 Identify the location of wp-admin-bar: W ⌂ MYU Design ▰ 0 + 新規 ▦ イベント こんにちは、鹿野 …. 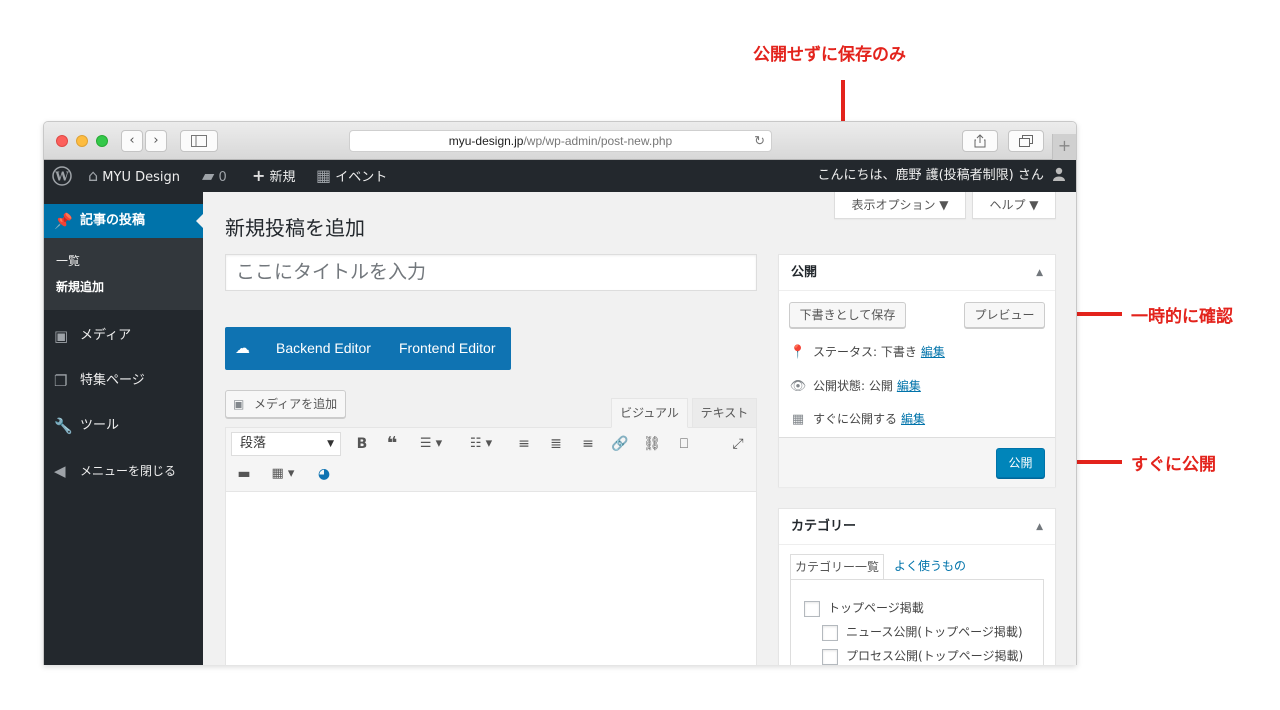
(560, 176).